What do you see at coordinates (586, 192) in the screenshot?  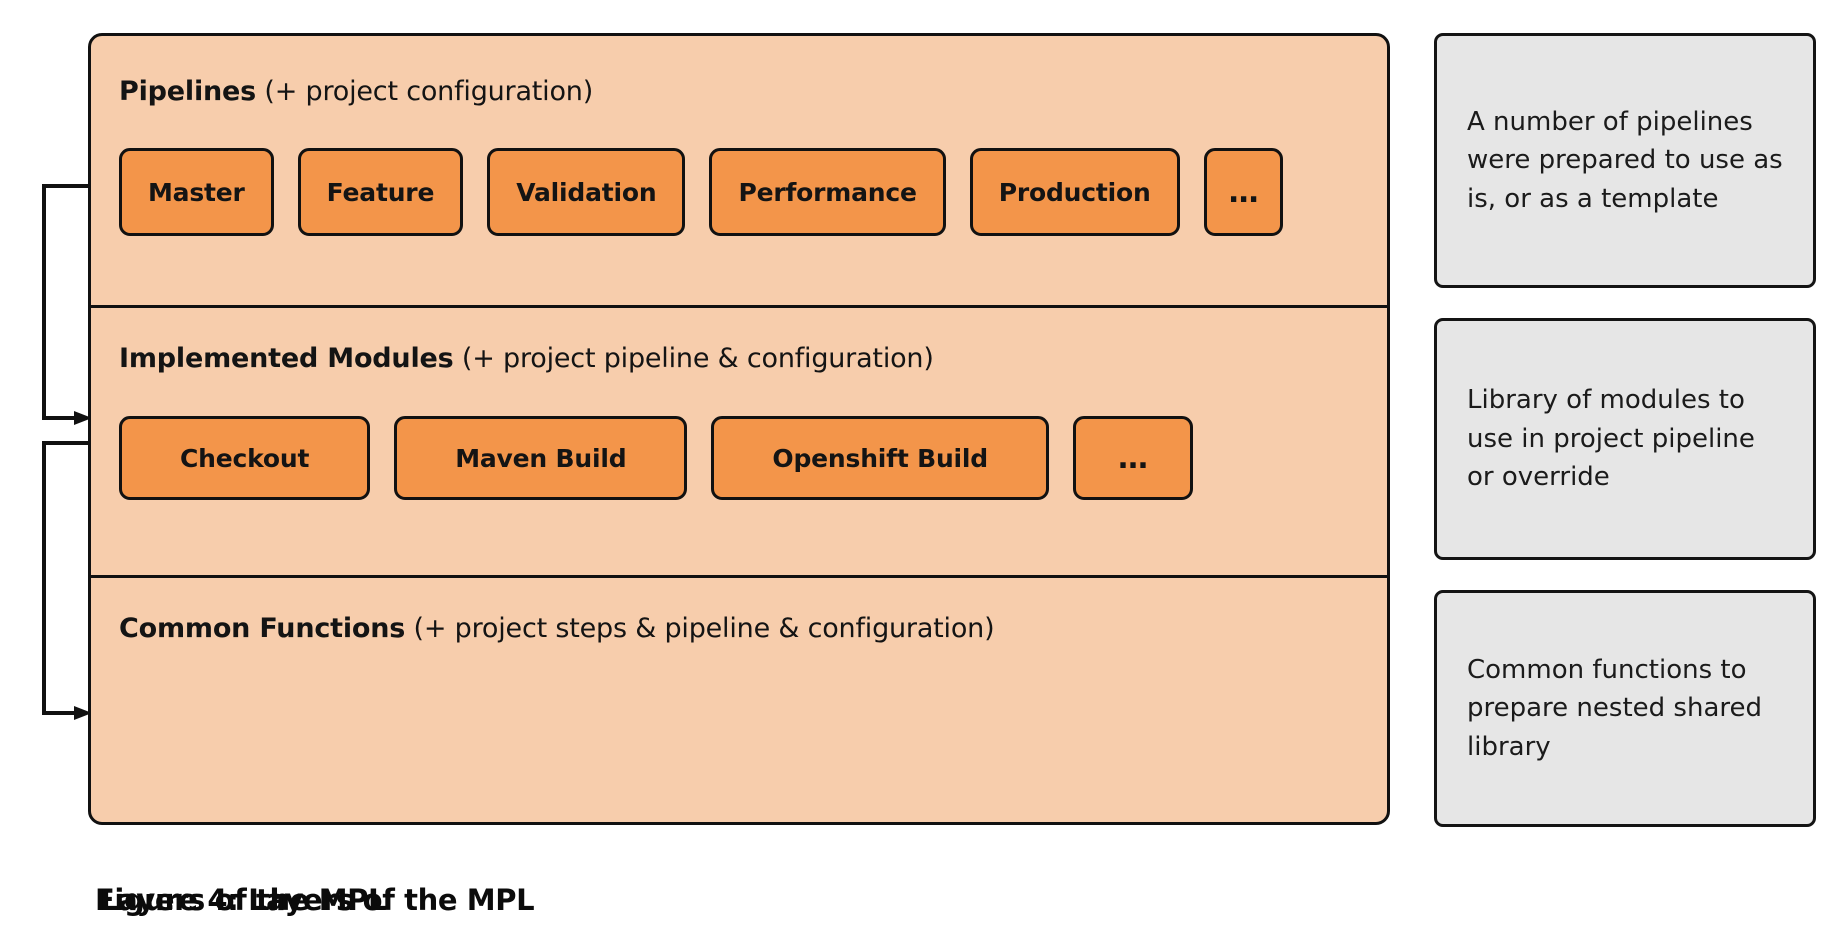 I see `chip-validation: Validation` at bounding box center [586, 192].